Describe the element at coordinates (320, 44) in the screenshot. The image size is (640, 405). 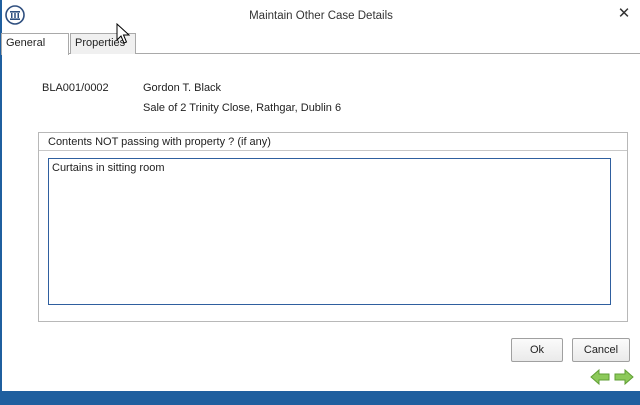
I see `tab-strip: General Properties` at that location.